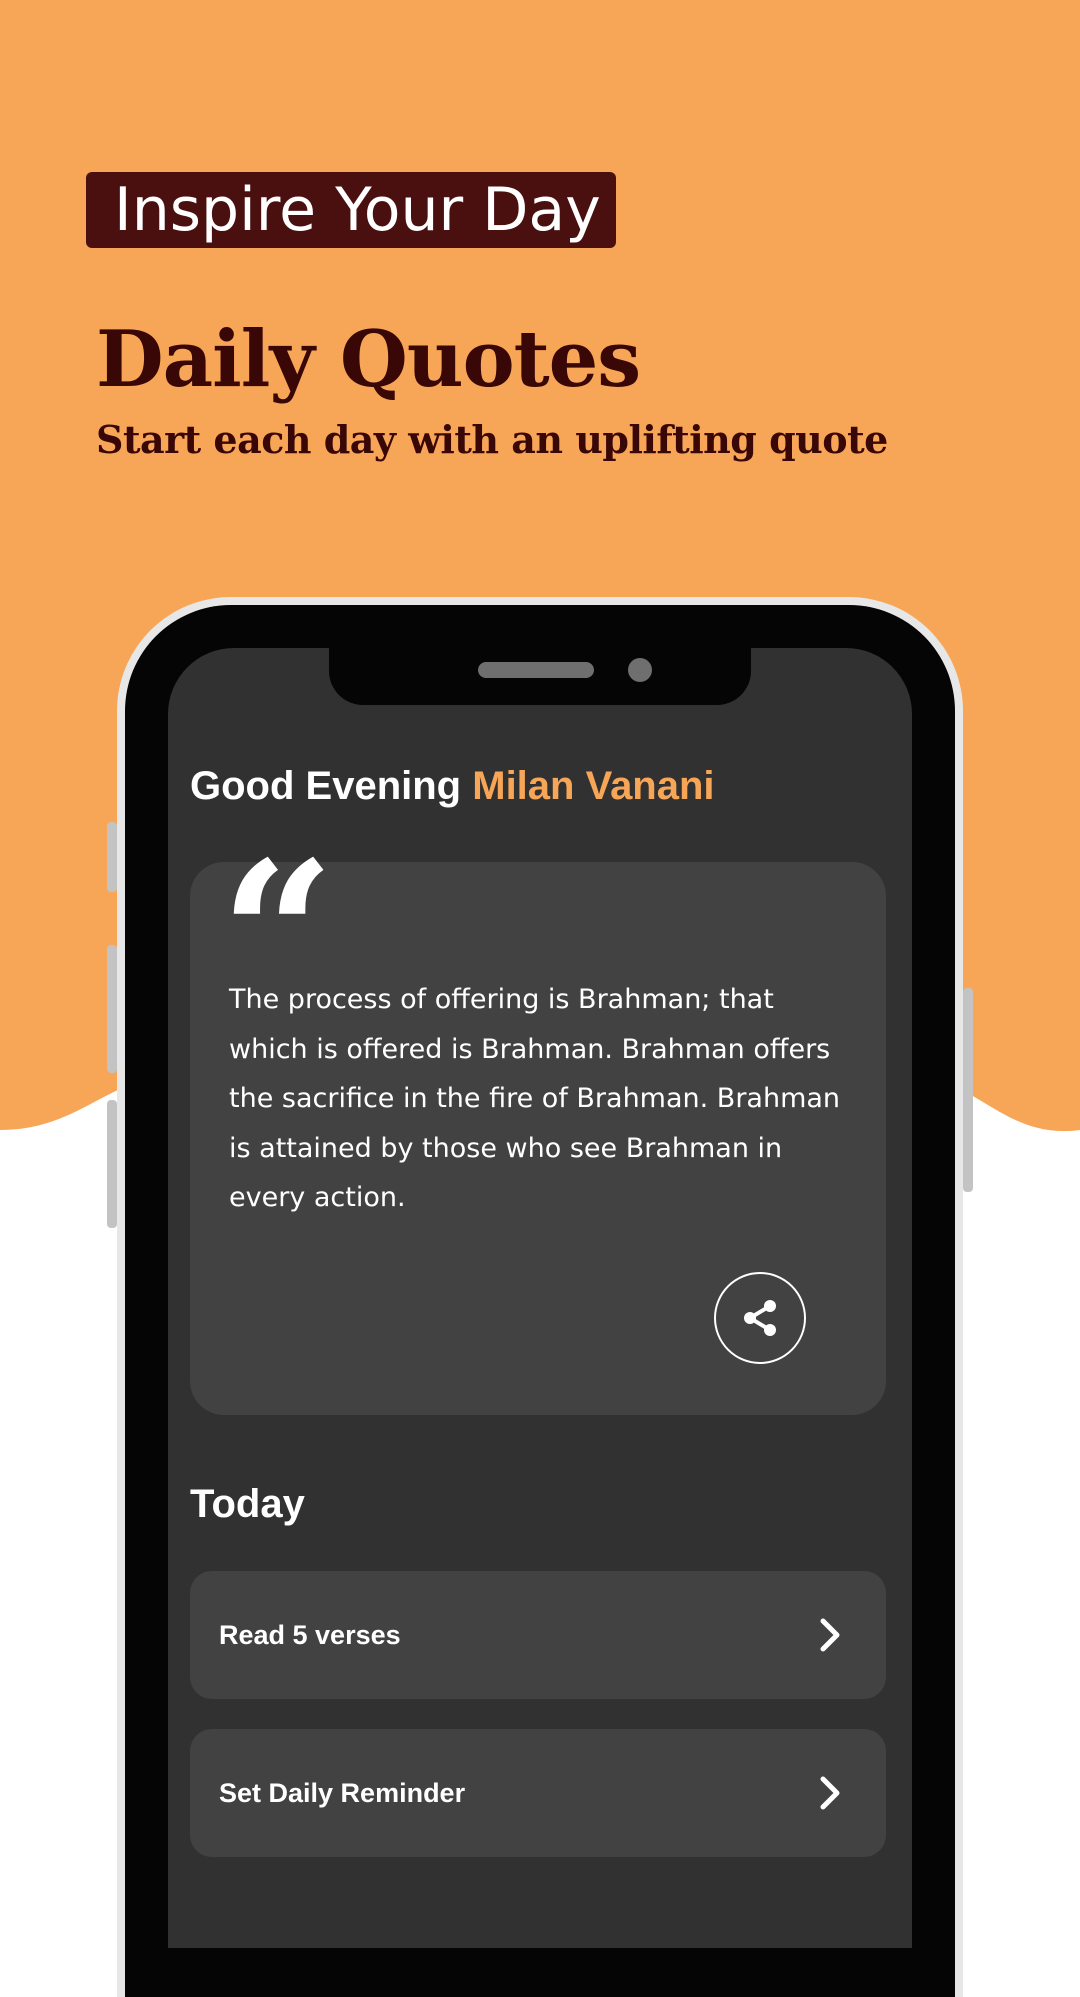 The image size is (1080, 1997). I want to click on user-name: Milan Vanani, so click(593, 786).